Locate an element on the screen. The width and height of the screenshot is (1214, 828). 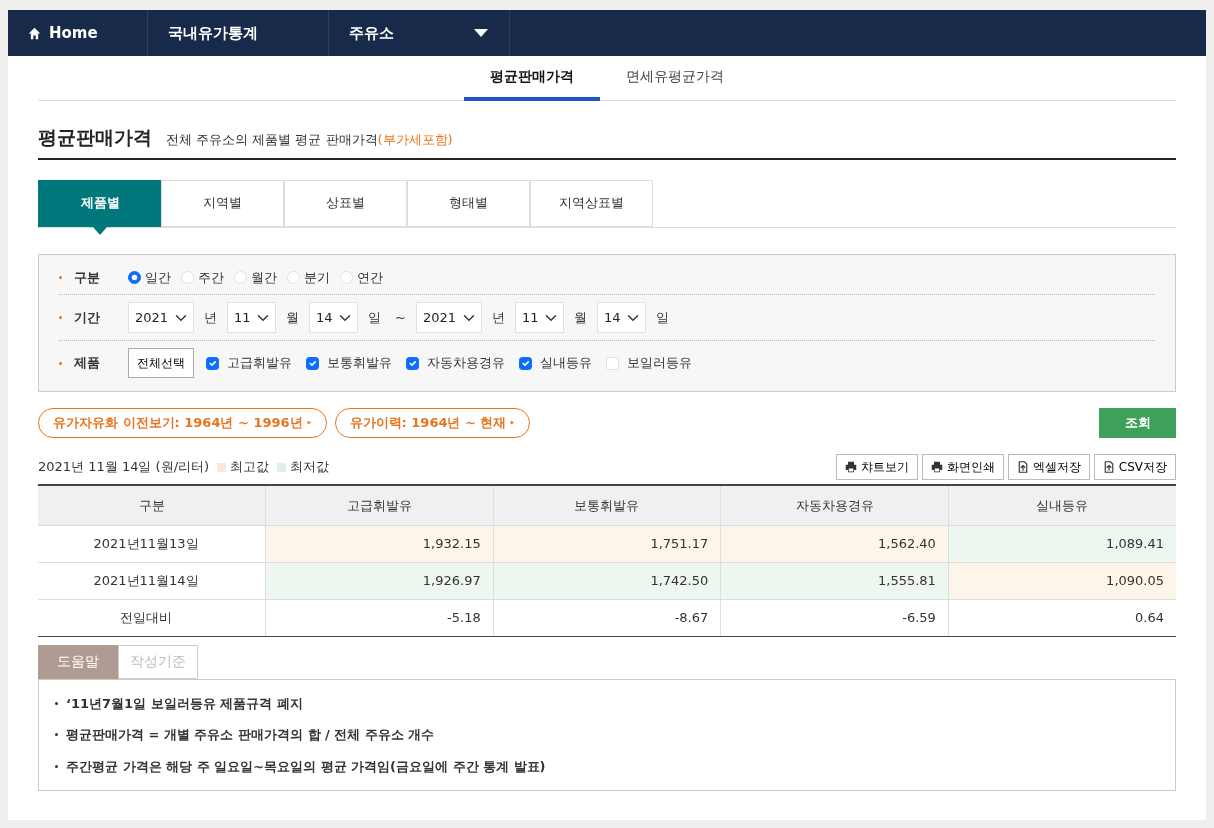
toolbar-button: 엑셀저장 is located at coordinates (1048, 467).